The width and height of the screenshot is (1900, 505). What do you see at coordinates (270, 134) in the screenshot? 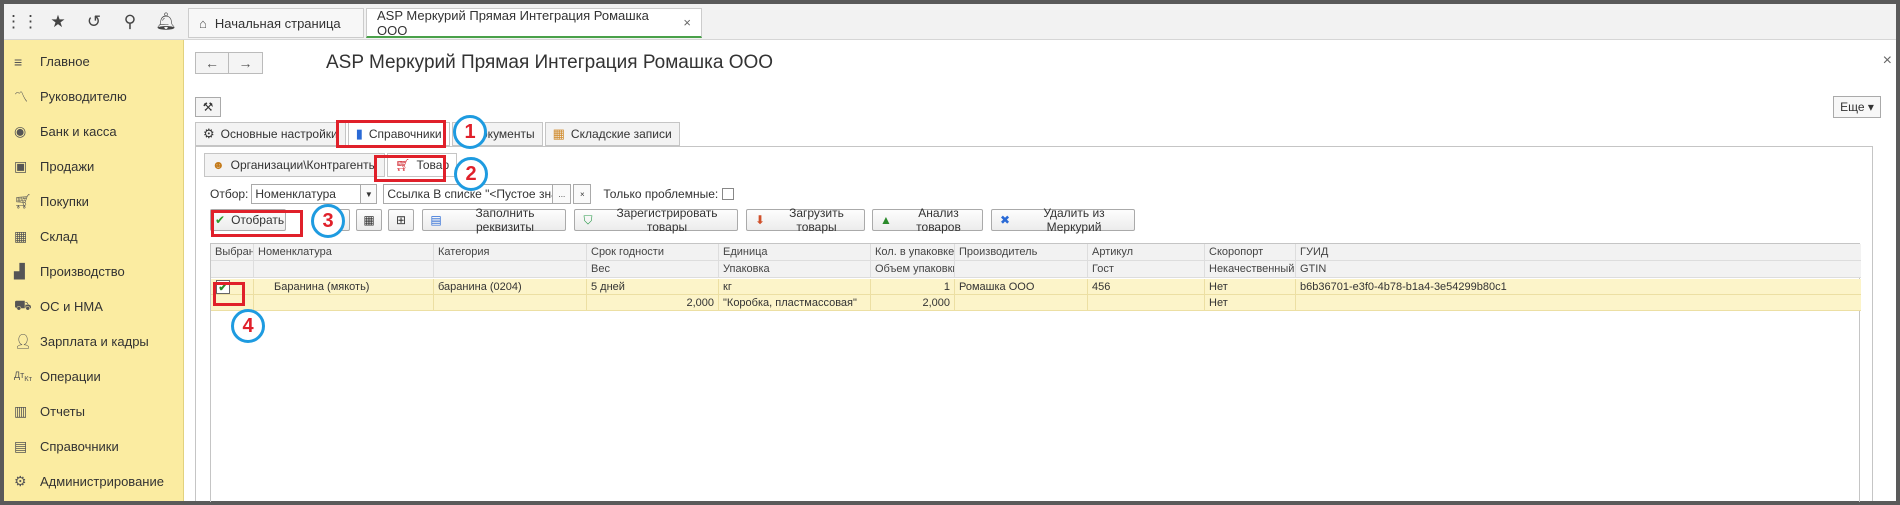
I see `tab-main-settings: ⚙ Основные настройки` at bounding box center [270, 134].